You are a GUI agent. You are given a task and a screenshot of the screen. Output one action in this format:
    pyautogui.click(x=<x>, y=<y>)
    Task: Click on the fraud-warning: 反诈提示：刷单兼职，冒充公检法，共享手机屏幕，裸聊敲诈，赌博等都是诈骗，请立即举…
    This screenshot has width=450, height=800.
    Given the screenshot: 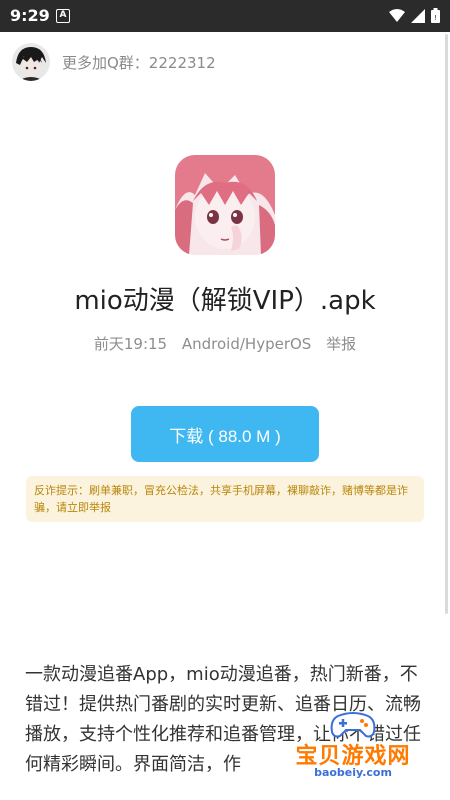 What is the action you would take?
    pyautogui.click(x=225, y=499)
    